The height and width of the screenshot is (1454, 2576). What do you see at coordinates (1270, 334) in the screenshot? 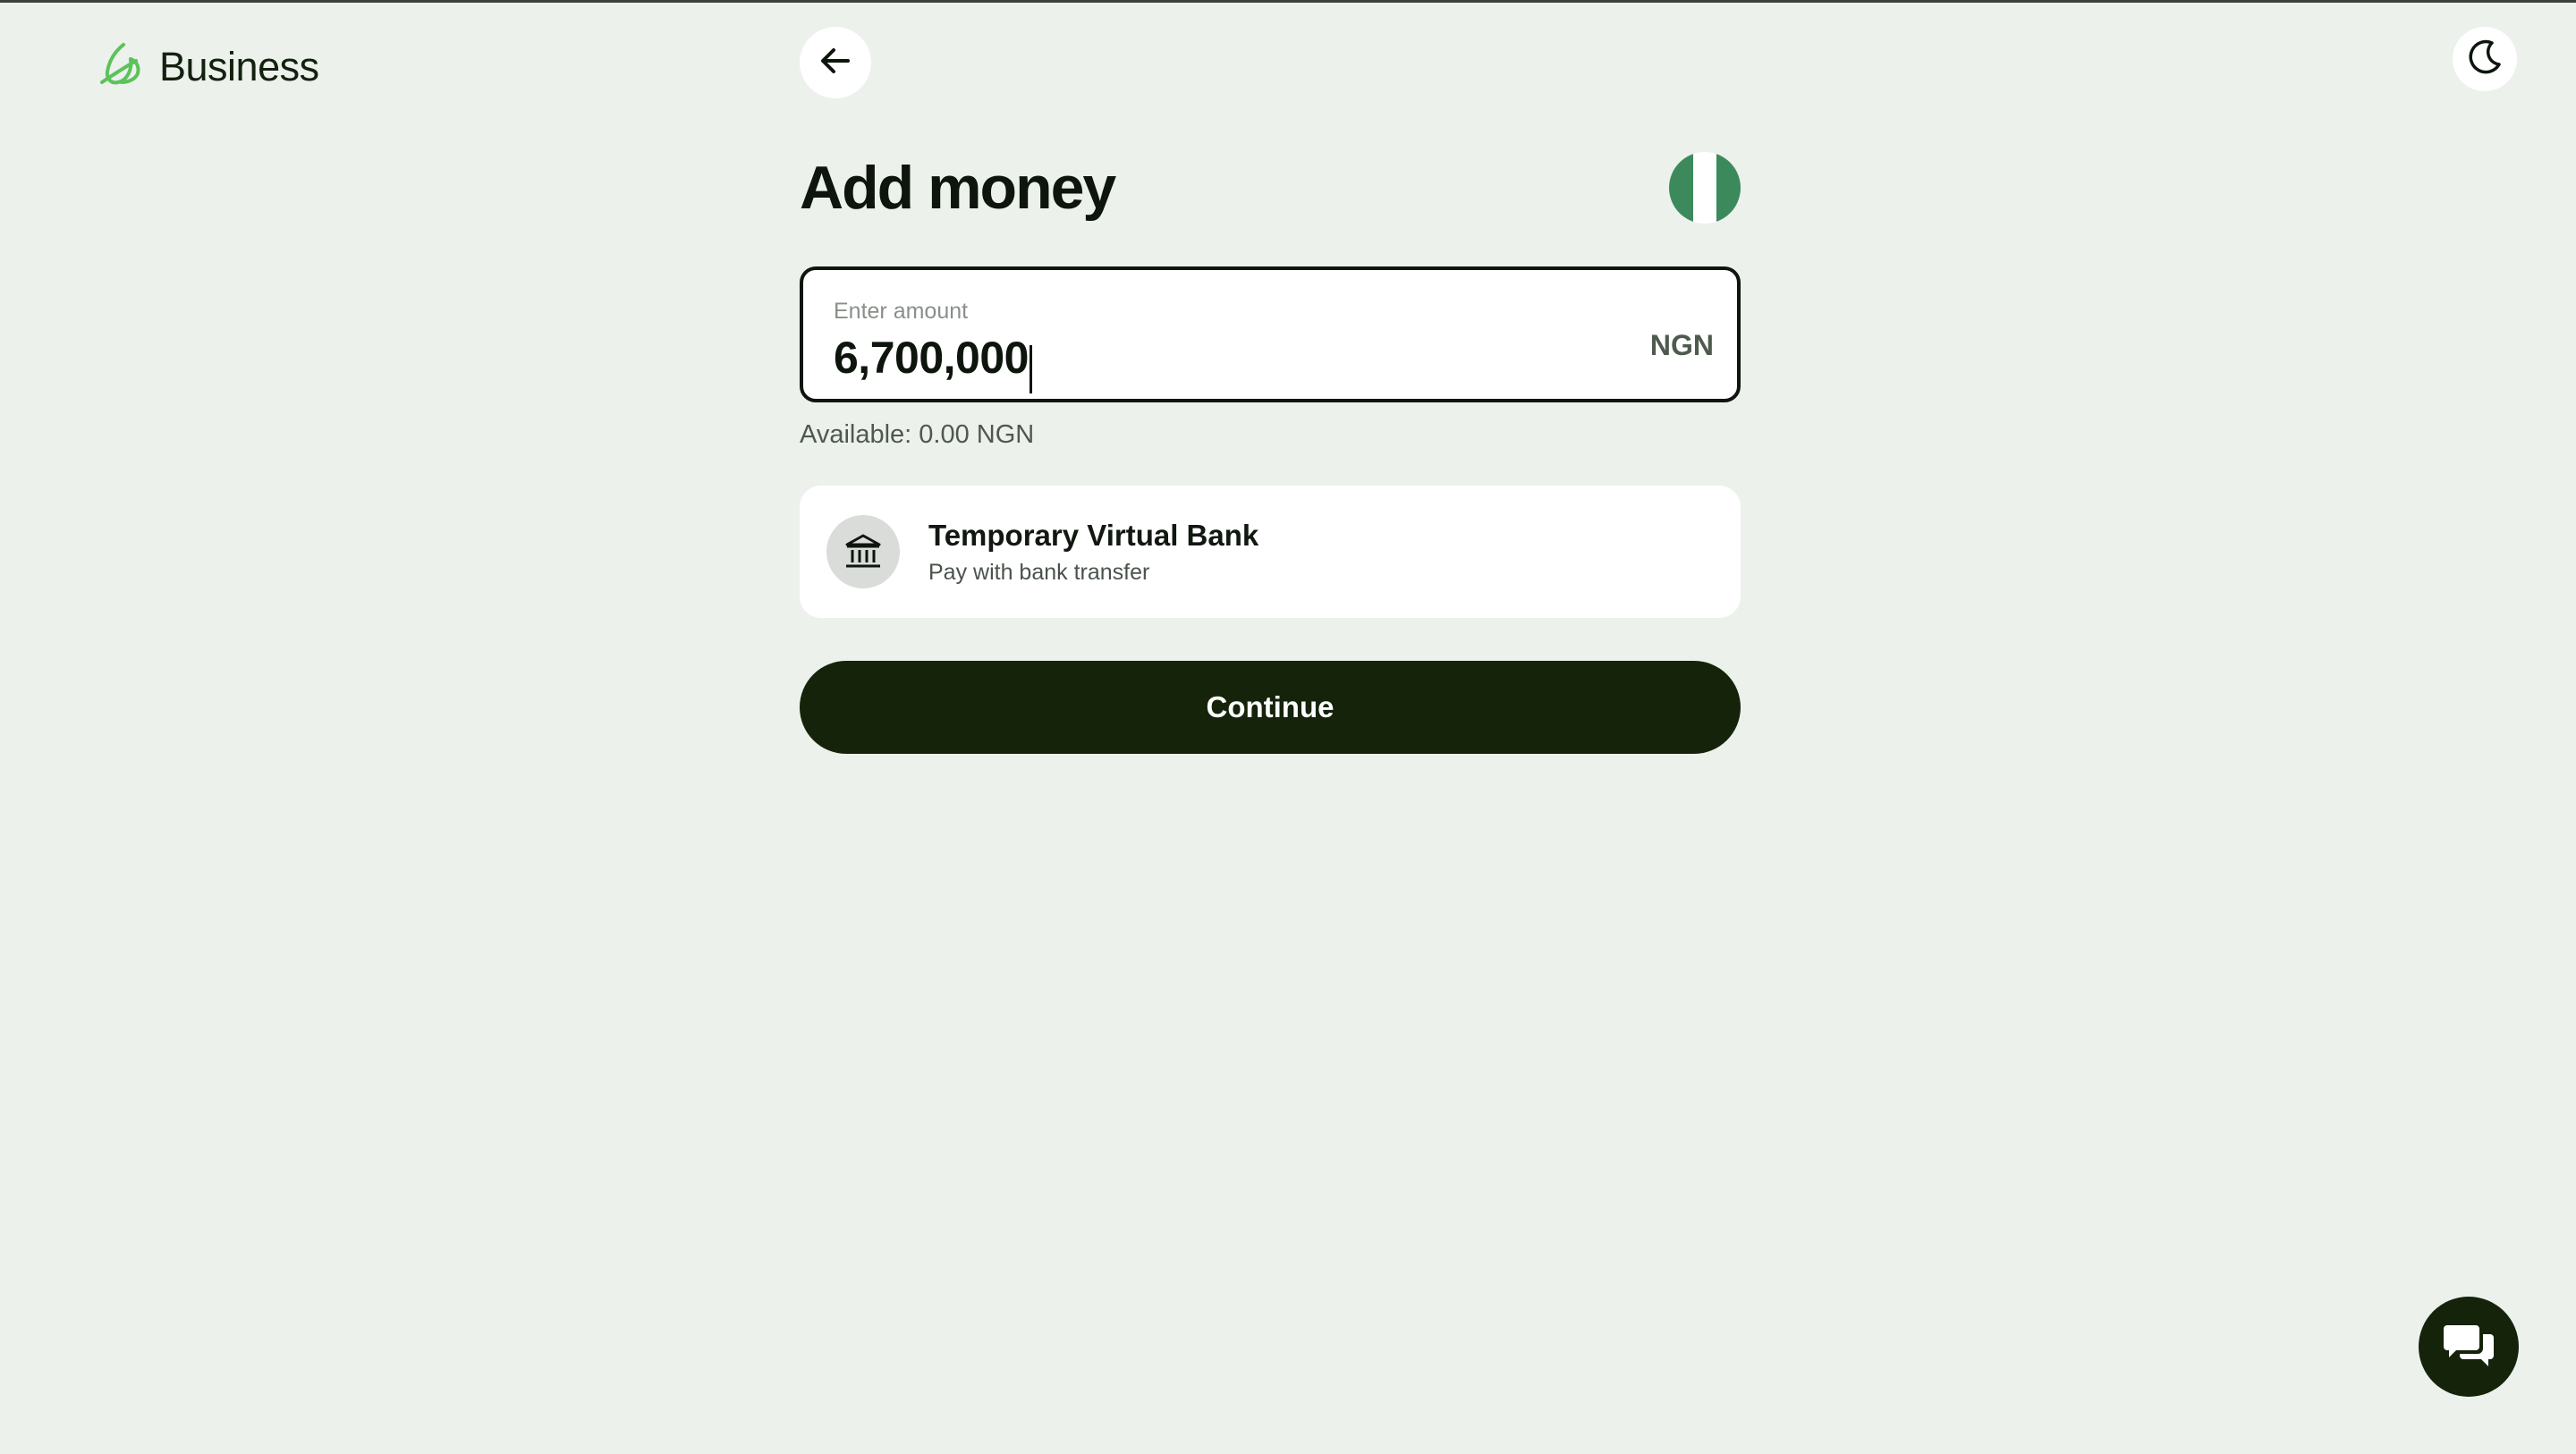
I see `amount-field: Enter amount 6,700,000 NGN` at bounding box center [1270, 334].